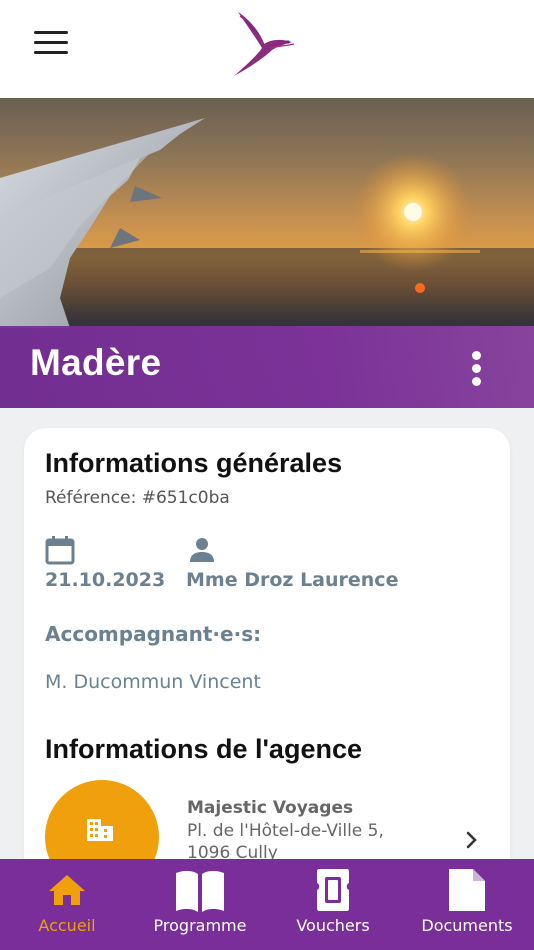 The image size is (534, 950). I want to click on calendar-icon, so click(60, 550).